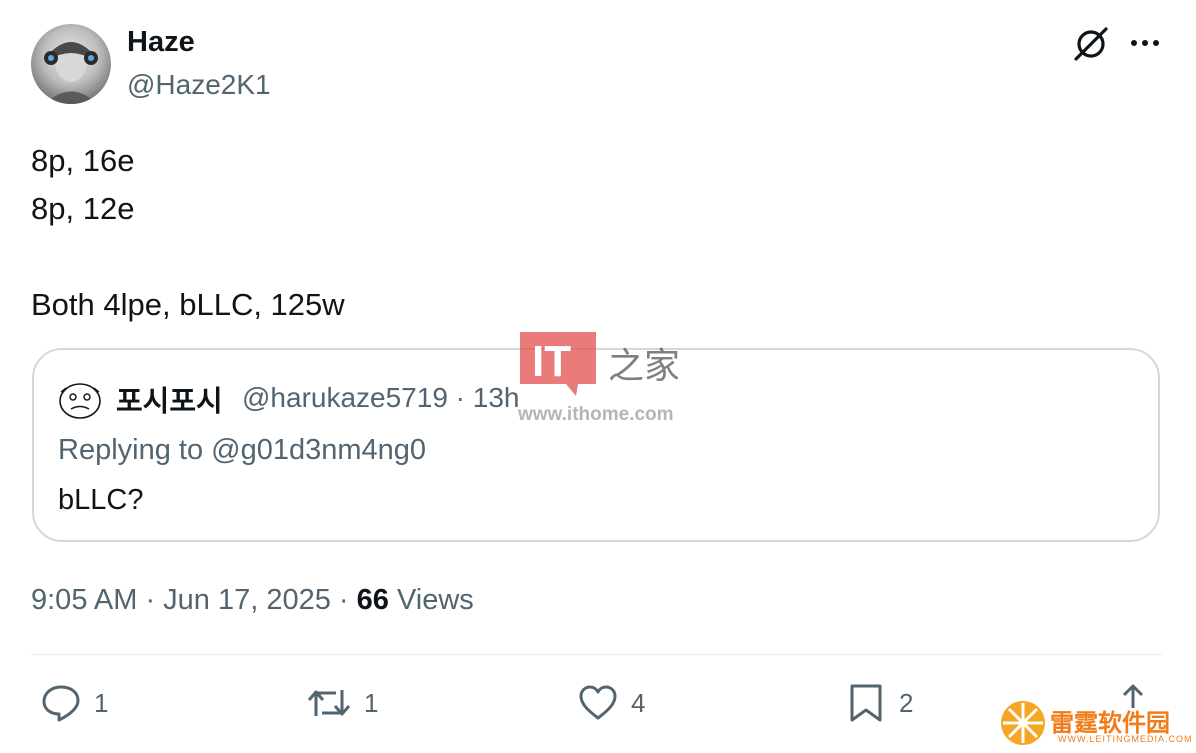  I want to click on quoted-author-name: 포시포시, so click(169, 399).